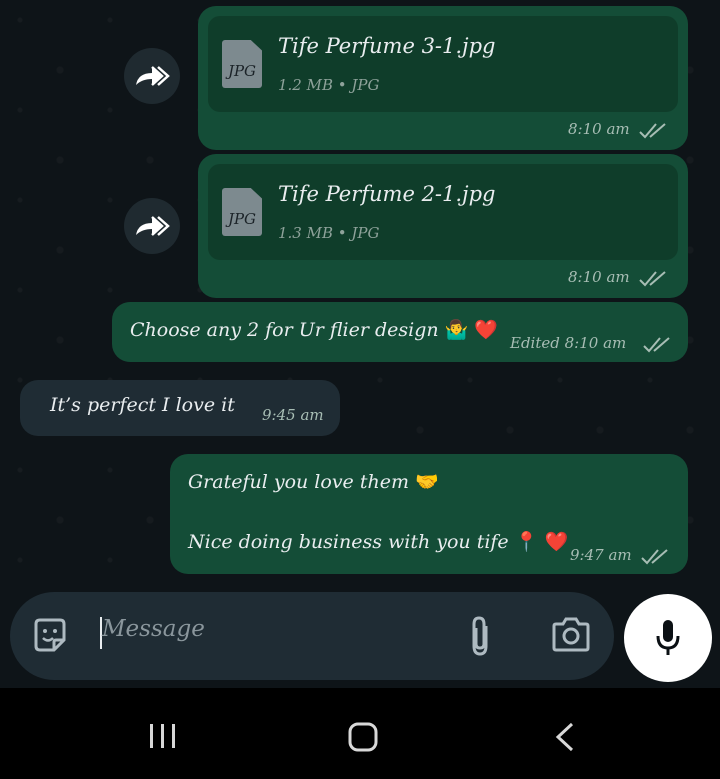  What do you see at coordinates (163, 736) in the screenshot?
I see `recents-icon` at bounding box center [163, 736].